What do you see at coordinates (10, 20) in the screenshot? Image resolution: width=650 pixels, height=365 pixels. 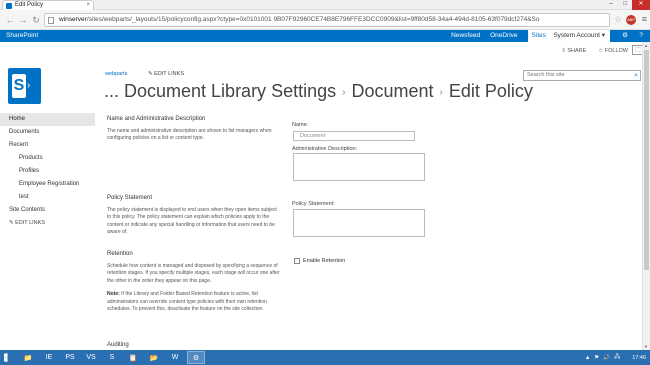 I see `back-arrow-icon: ←` at bounding box center [10, 20].